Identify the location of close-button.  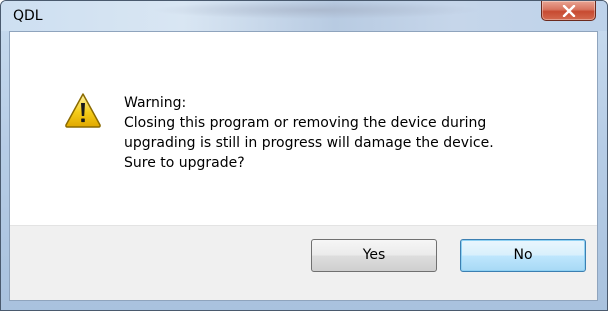
(568, 11).